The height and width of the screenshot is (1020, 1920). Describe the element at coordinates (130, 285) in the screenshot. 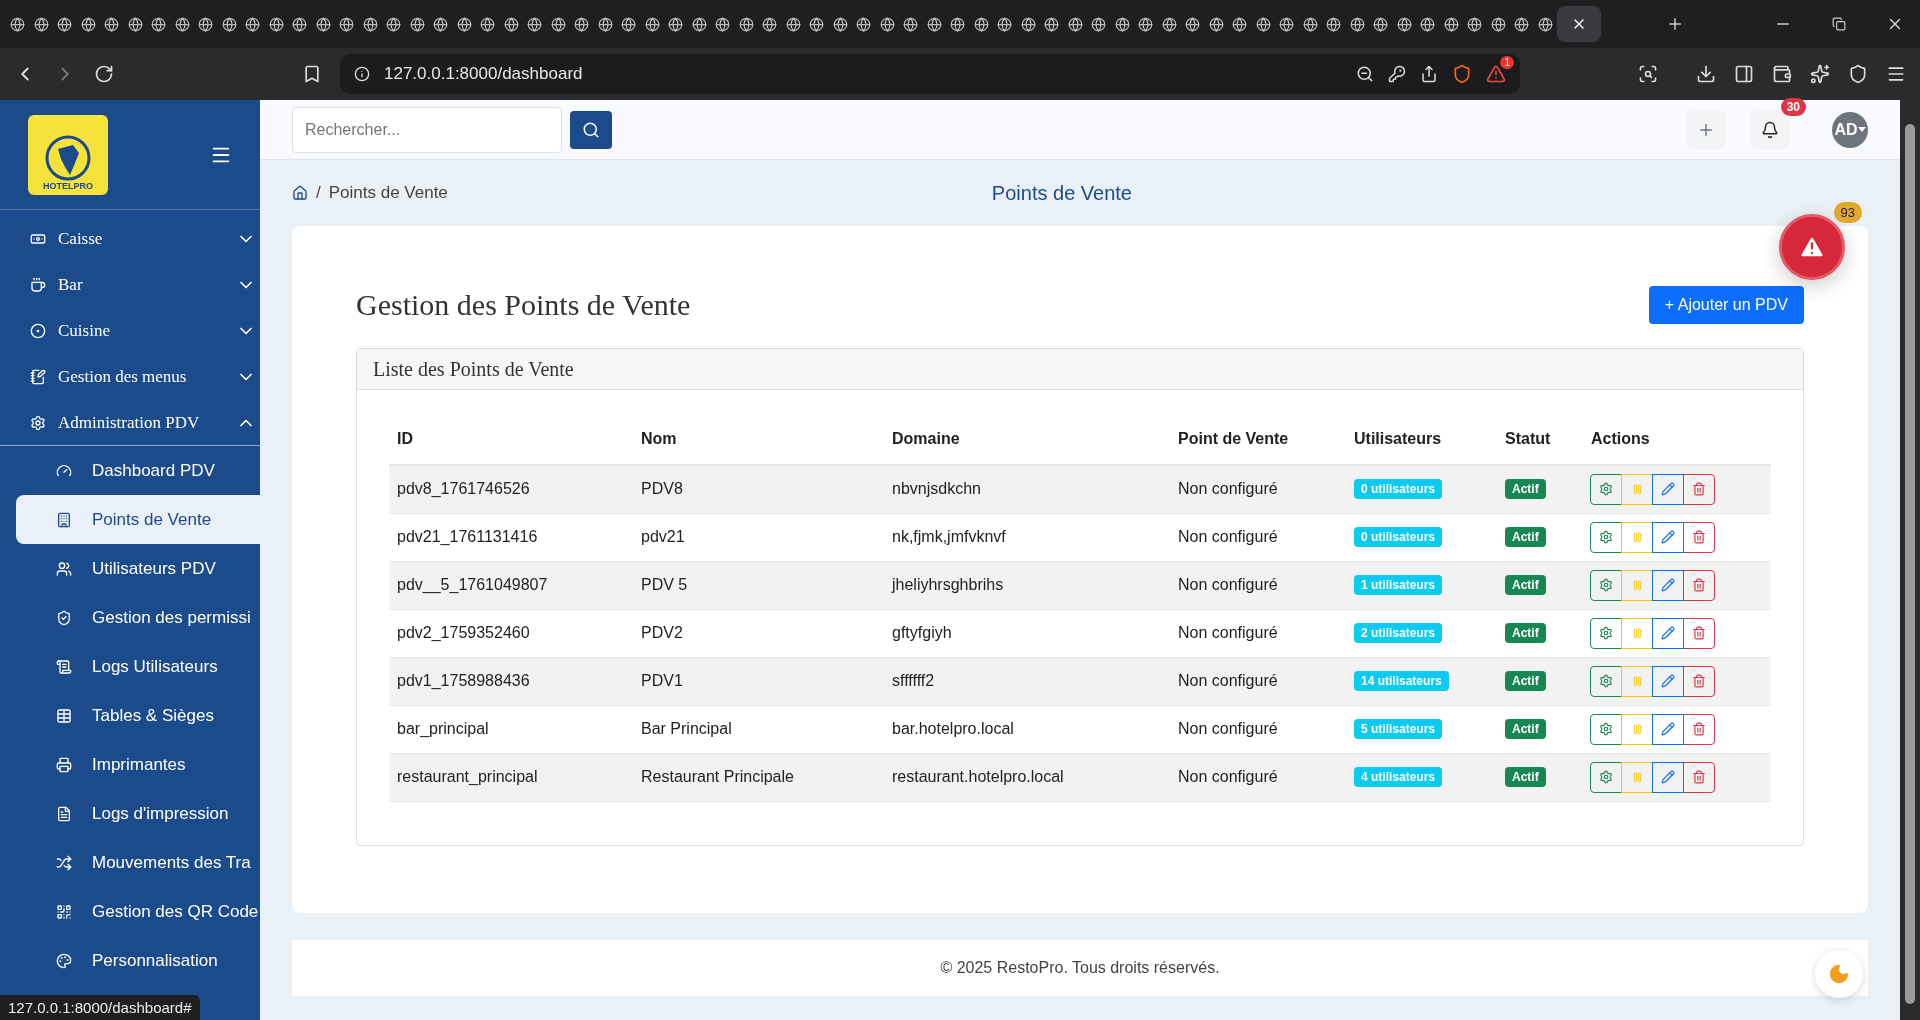

I see `sidebar-section: Bar` at that location.